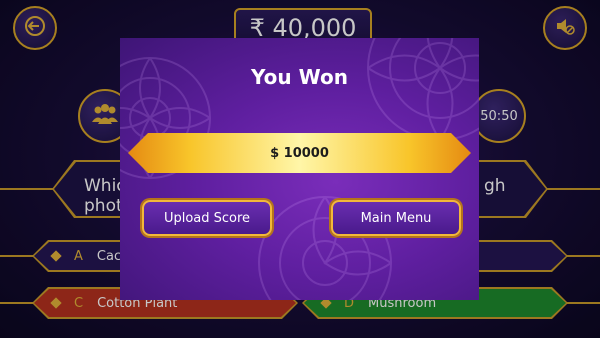 This screenshot has height=338, width=600. I want to click on main-menu-button: Main Menu, so click(396, 218).